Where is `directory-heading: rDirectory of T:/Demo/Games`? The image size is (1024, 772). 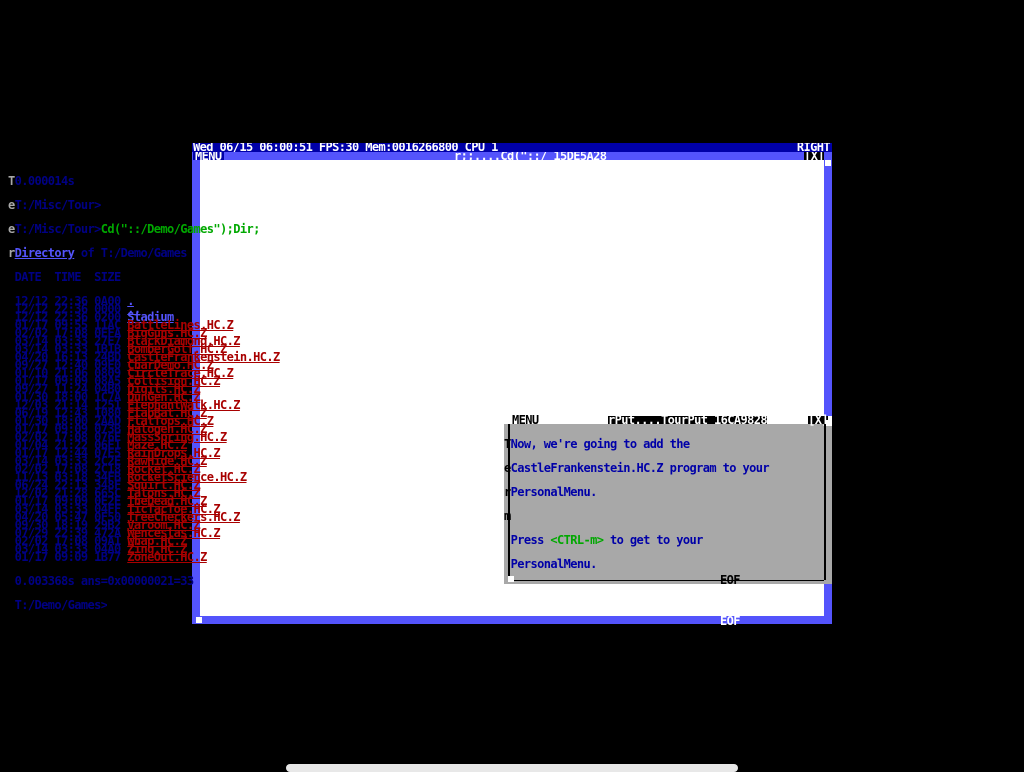
directory-heading: rDirectory of T:/Demo/Games is located at coordinates (97, 253).